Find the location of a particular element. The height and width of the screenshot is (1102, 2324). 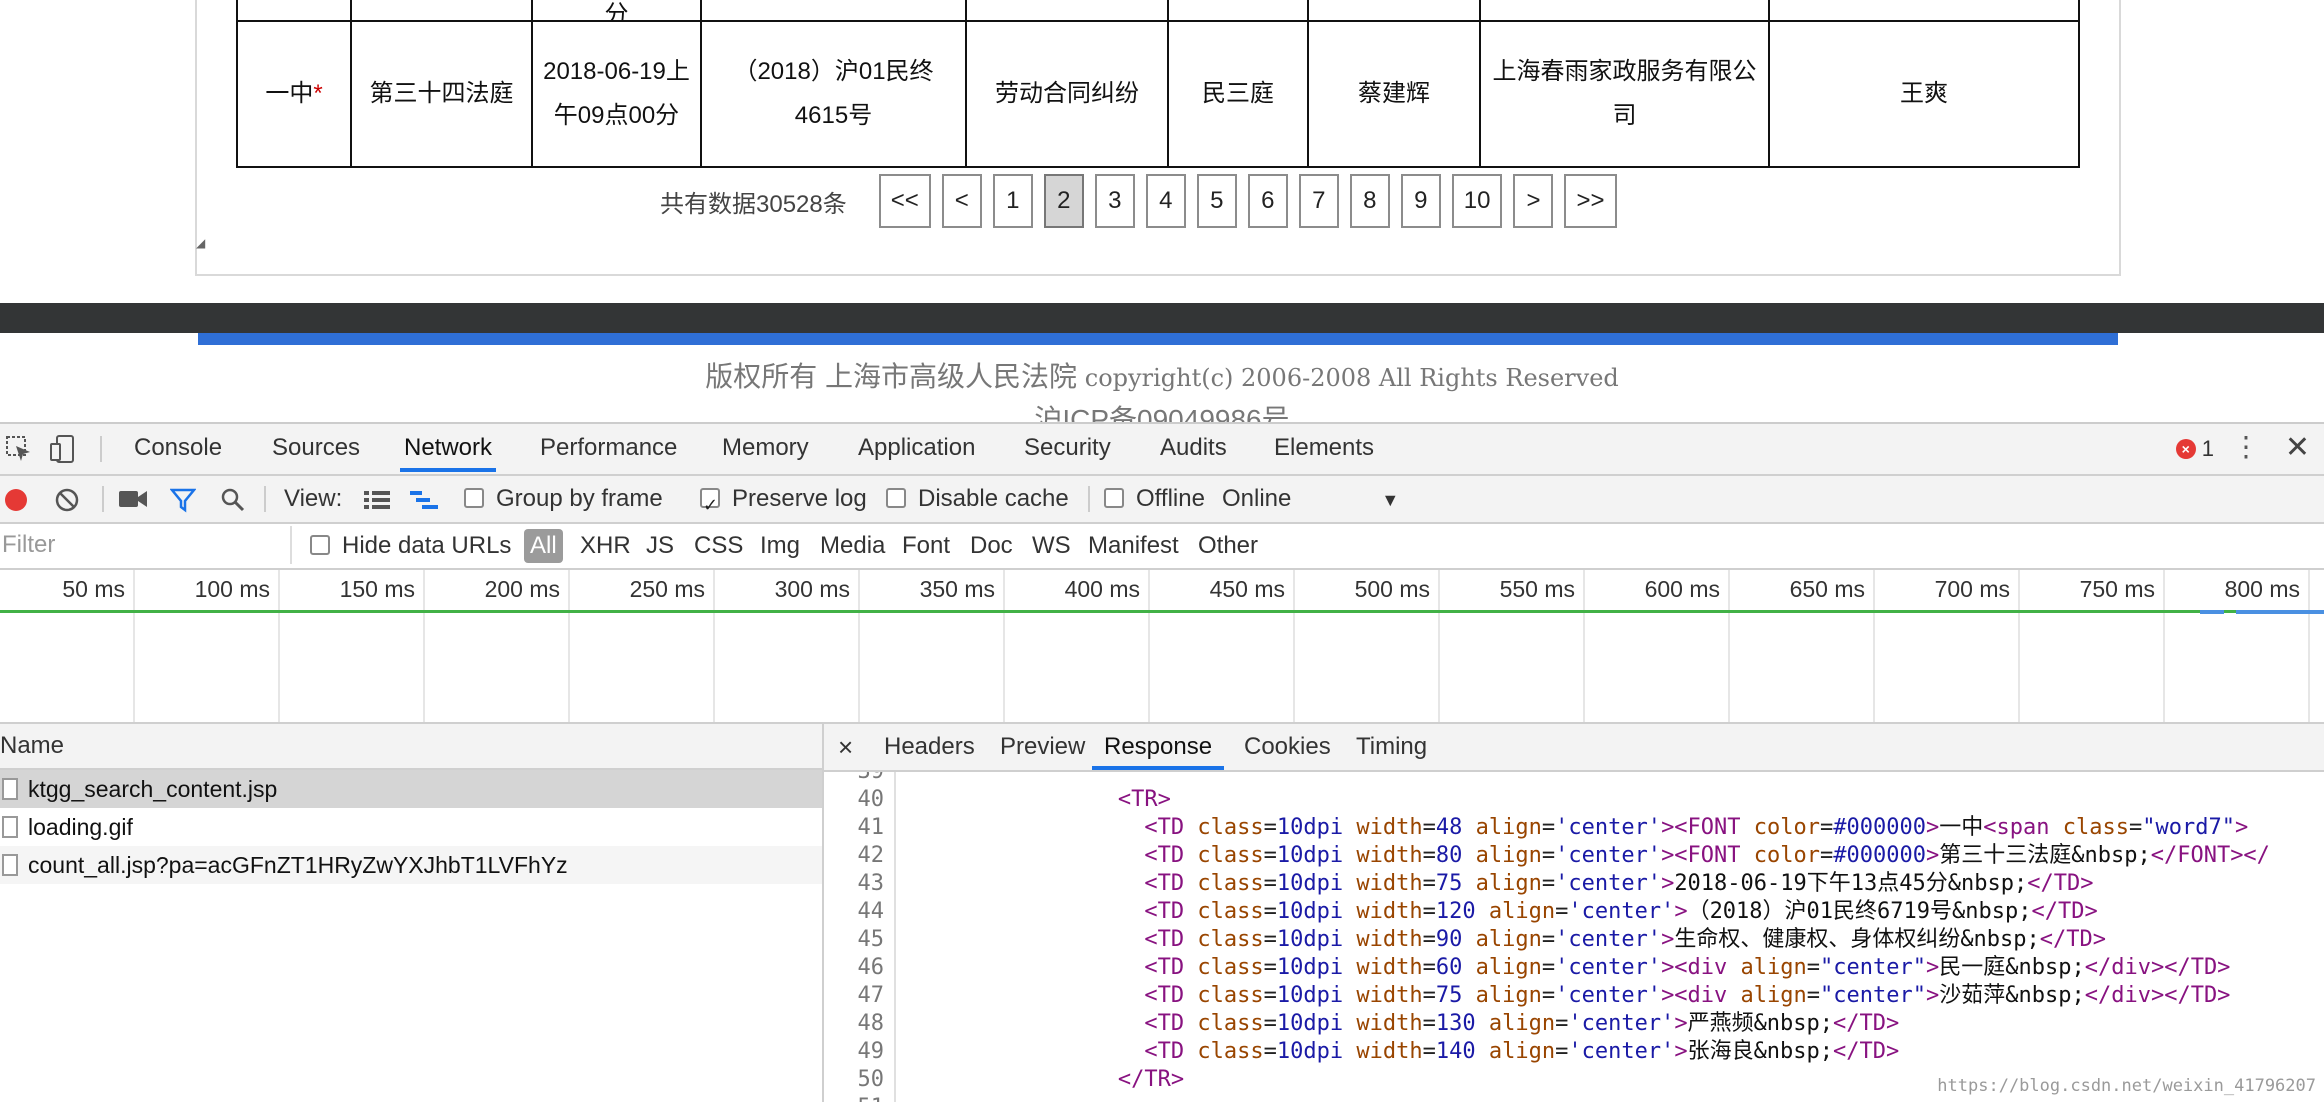

page-button: 10 is located at coordinates (1477, 201).